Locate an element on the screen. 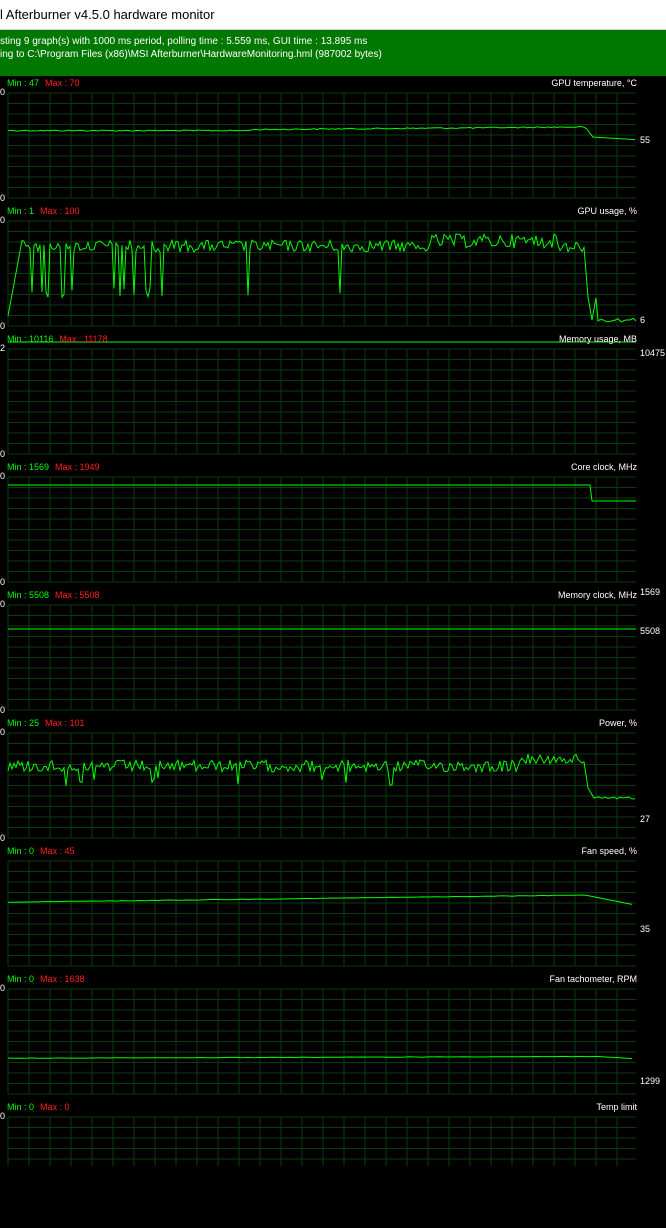 The image size is (666, 1228). graph-title: Power, % is located at coordinates (617, 723).